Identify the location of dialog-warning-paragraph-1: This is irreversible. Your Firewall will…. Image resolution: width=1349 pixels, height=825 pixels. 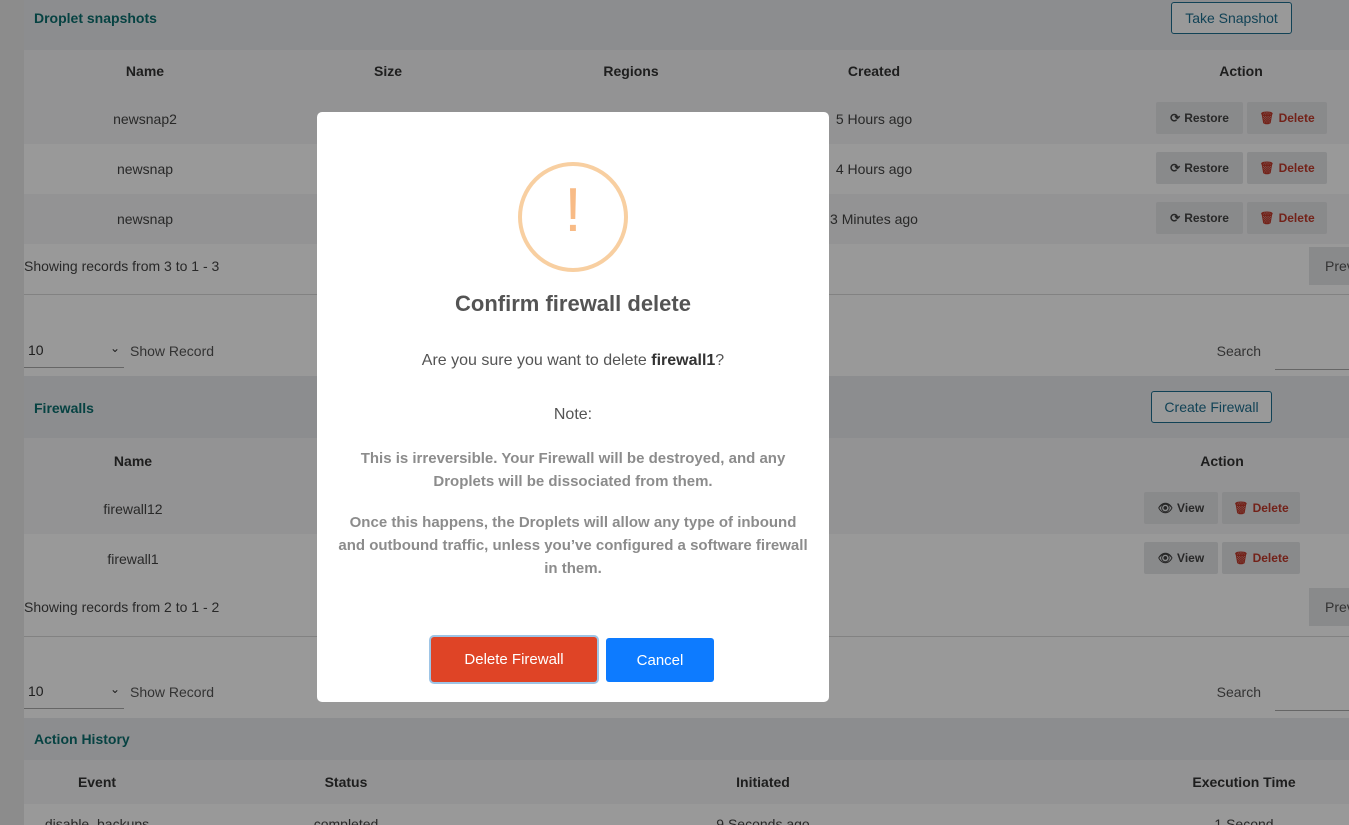
(573, 470).